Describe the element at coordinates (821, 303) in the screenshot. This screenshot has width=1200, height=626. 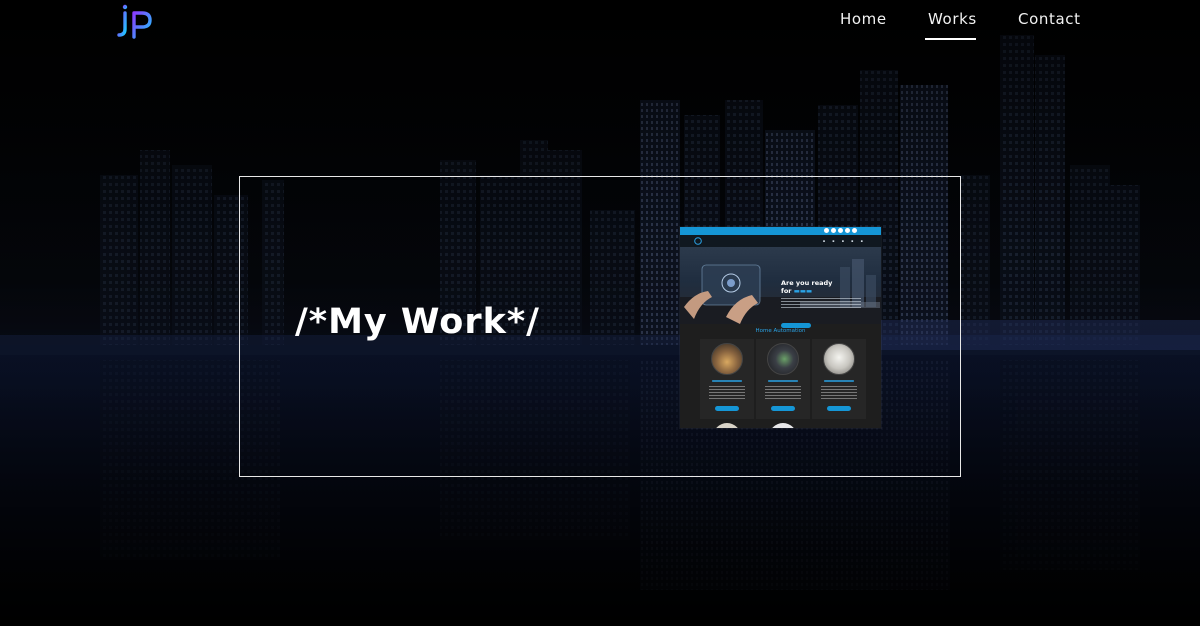
I see `thumbnail-hero-text` at that location.